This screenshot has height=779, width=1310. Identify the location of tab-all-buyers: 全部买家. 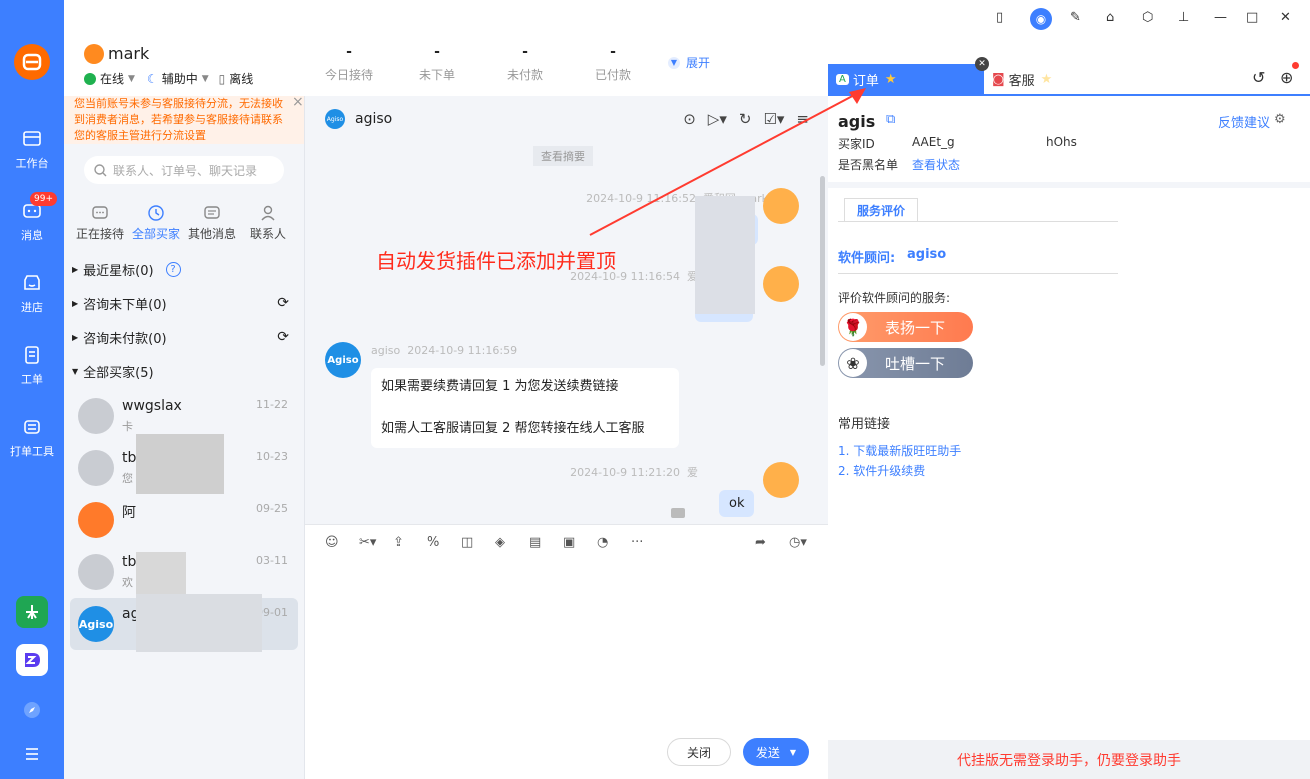
(156, 223).